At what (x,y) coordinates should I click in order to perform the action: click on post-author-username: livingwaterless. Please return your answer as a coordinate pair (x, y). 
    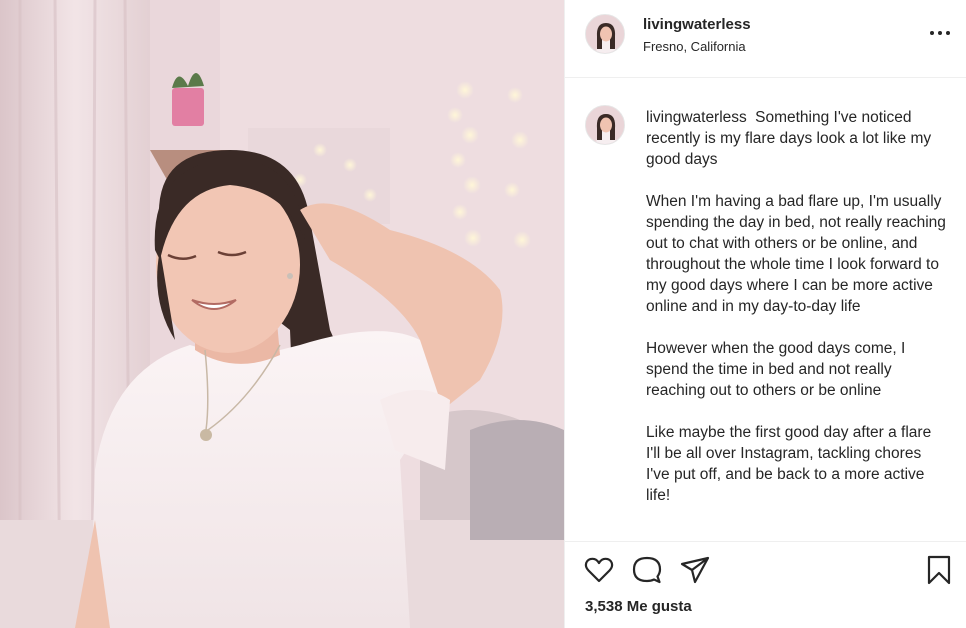
    Looking at the image, I should click on (697, 24).